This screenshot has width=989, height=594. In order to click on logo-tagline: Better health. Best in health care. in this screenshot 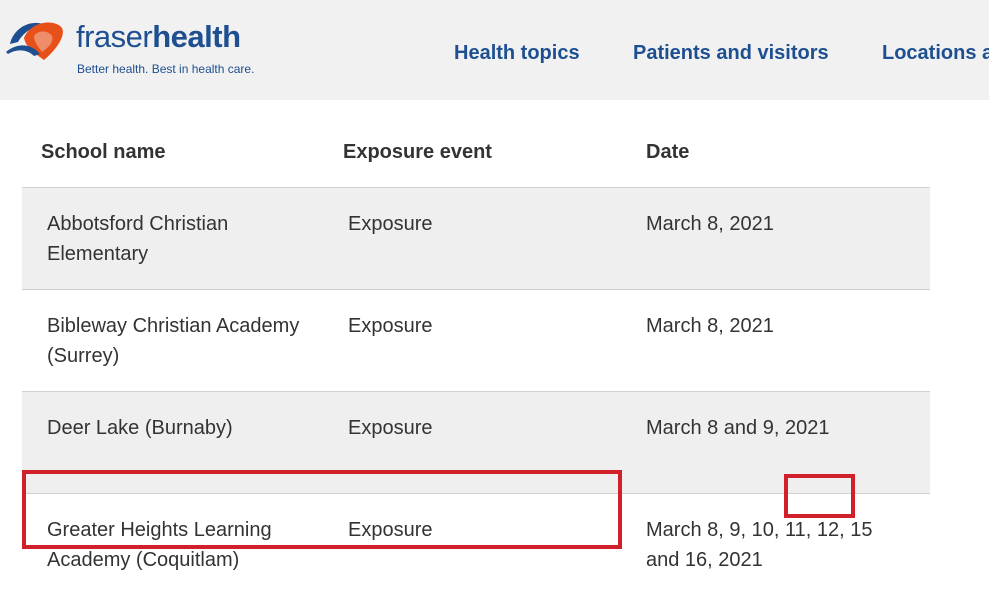, I will do `click(166, 69)`.